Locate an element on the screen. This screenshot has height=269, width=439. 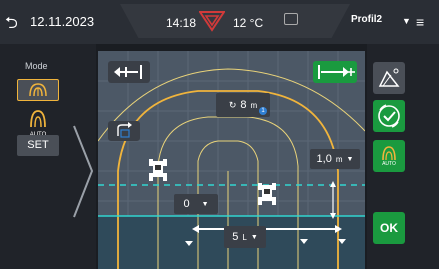
auto-mode-icon: AUTO is located at coordinates (38, 123).